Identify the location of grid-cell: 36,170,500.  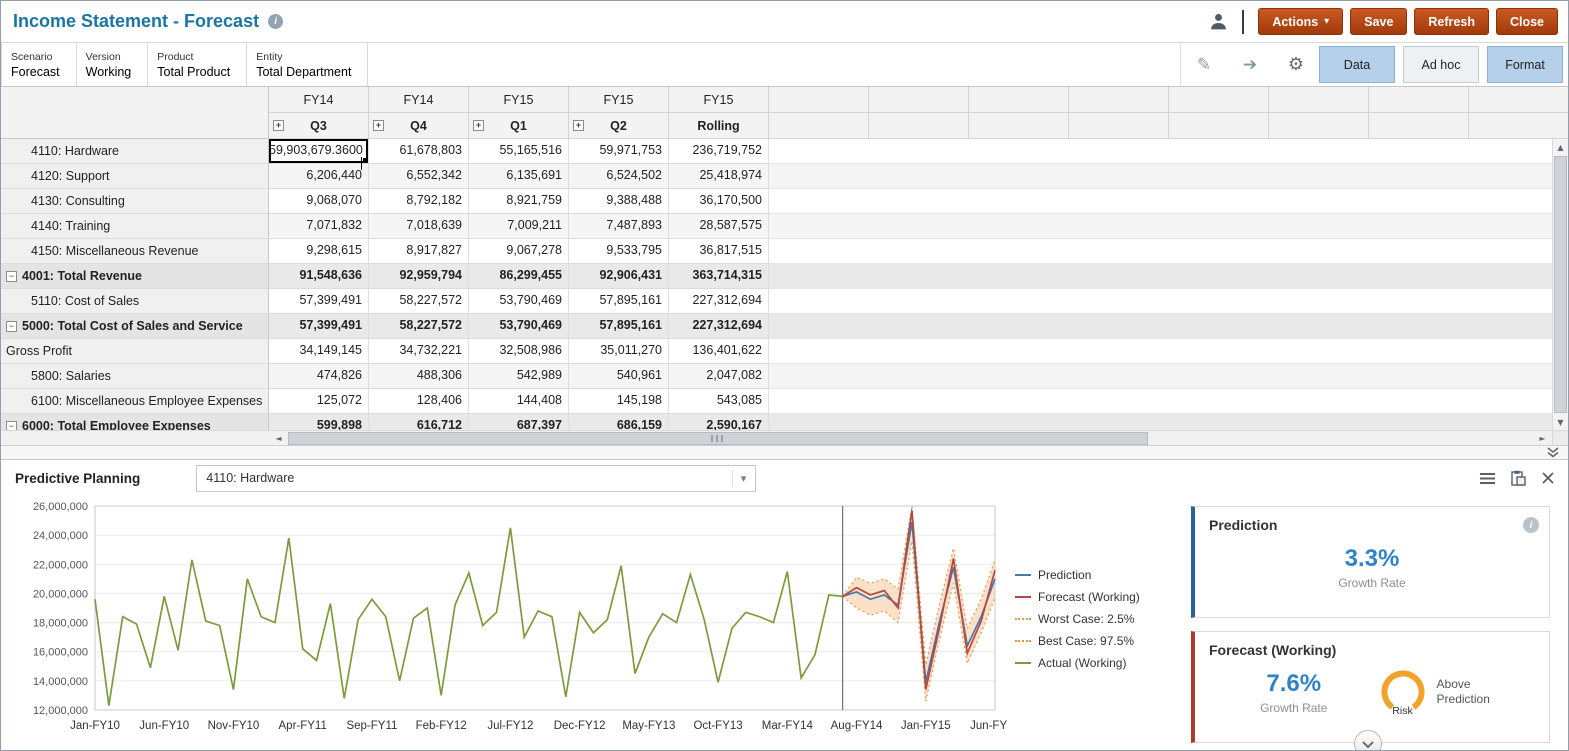
(719, 201).